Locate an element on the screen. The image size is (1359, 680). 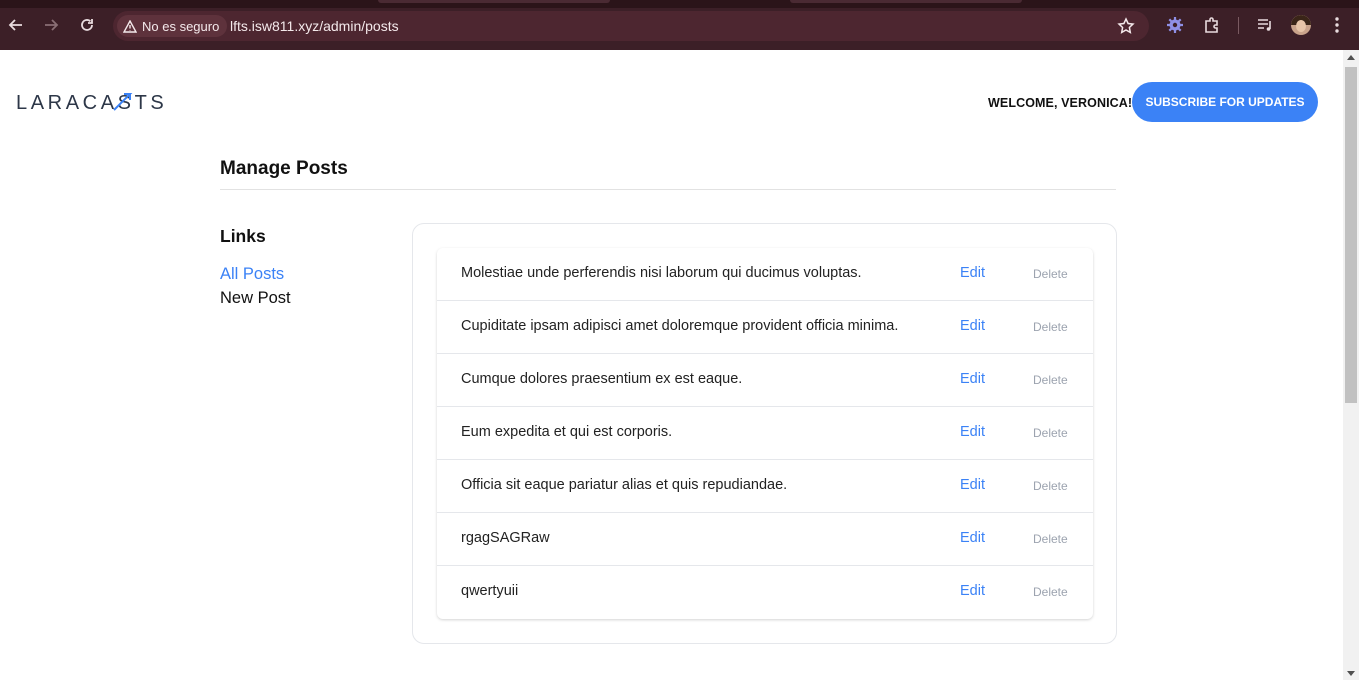
post-title: Eum expedita et qui est corporis. is located at coordinates (567, 432).